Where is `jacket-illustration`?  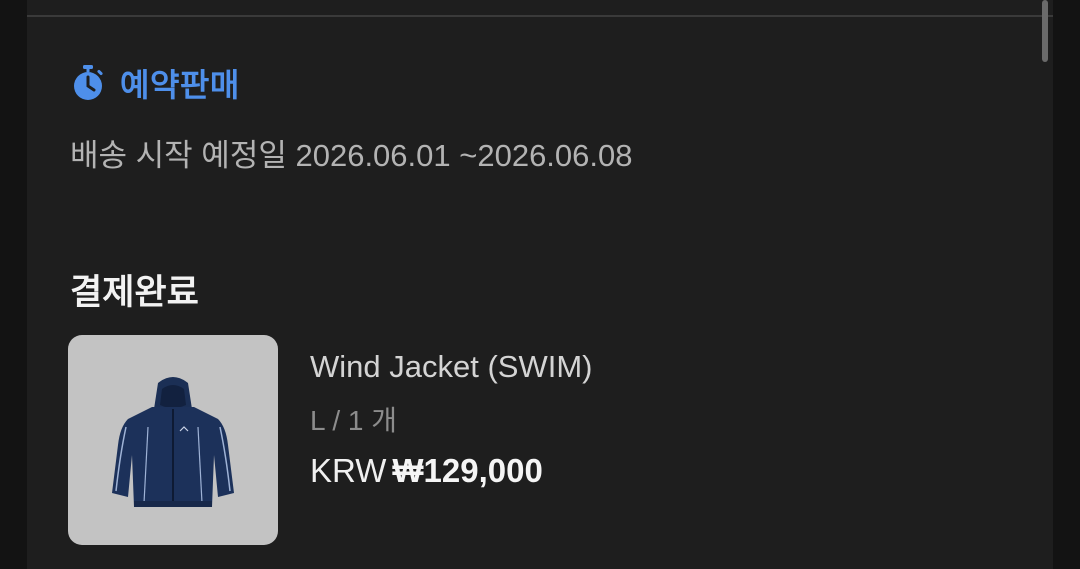
jacket-illustration is located at coordinates (173, 442).